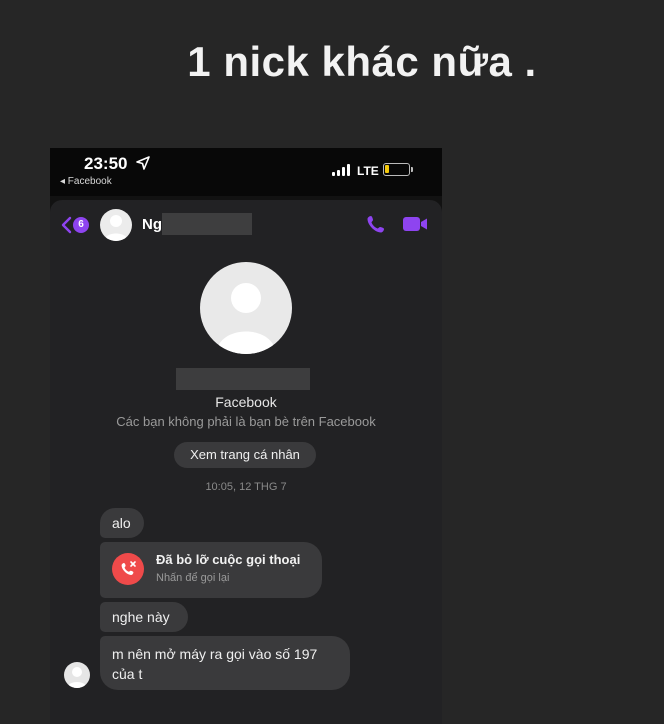 This screenshot has height=724, width=664. I want to click on name-redaction-block, so click(207, 224).